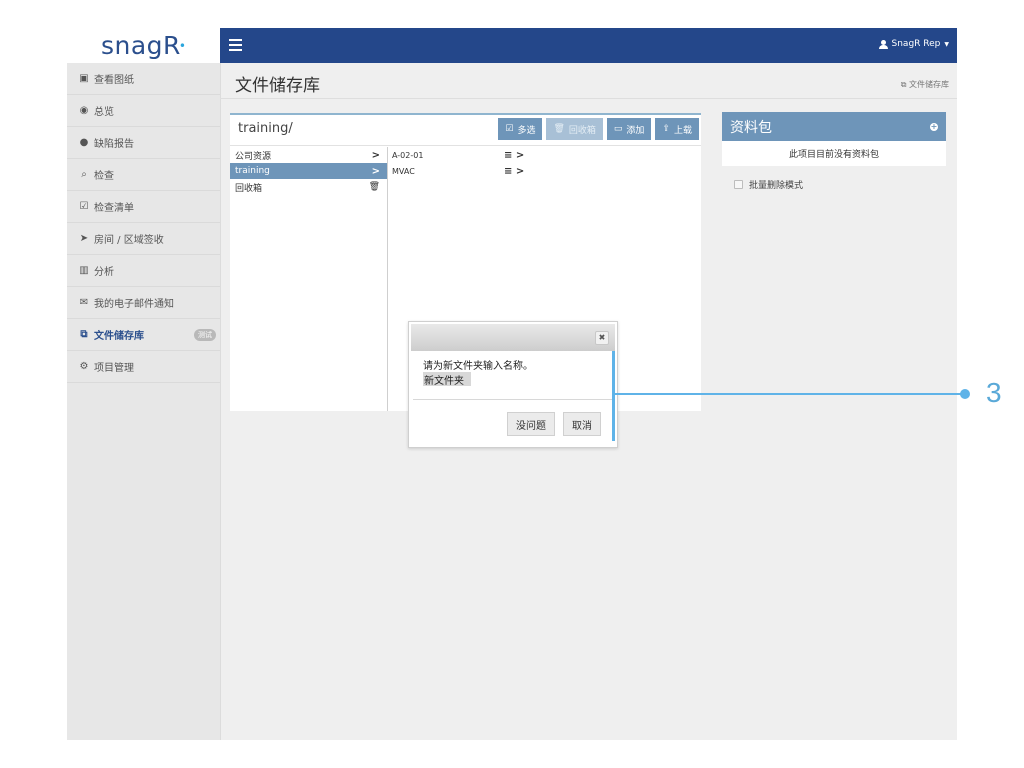 Image resolution: width=1024 pixels, height=768 pixels. What do you see at coordinates (119, 336) in the screenshot?
I see `sidebar-item-label: 文件储存库` at bounding box center [119, 336].